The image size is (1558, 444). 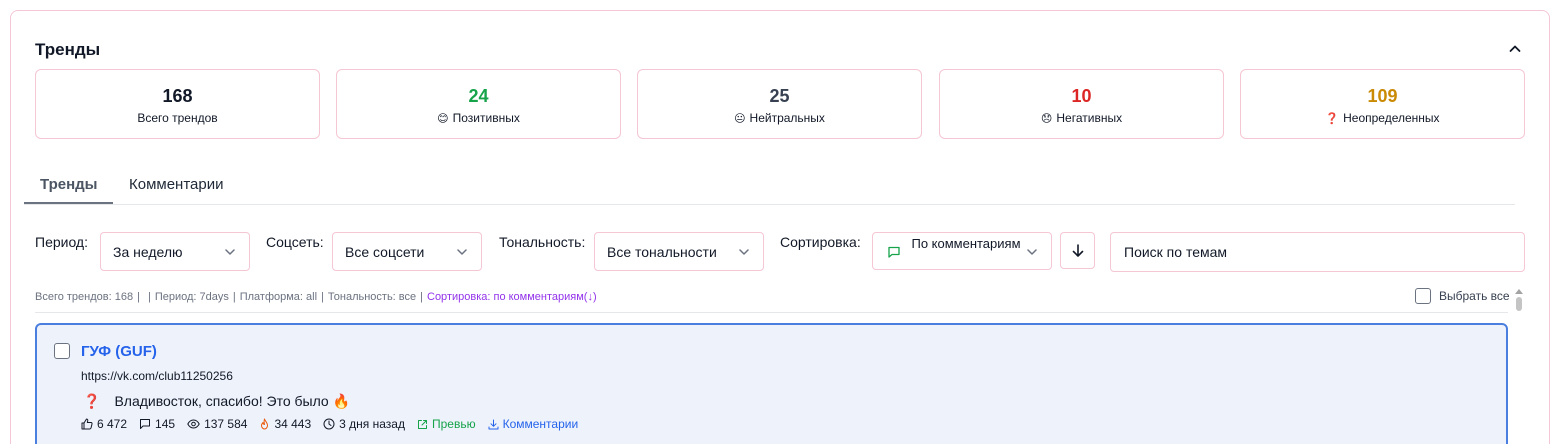 I want to click on tone-select: Все тональности, so click(x=679, y=251).